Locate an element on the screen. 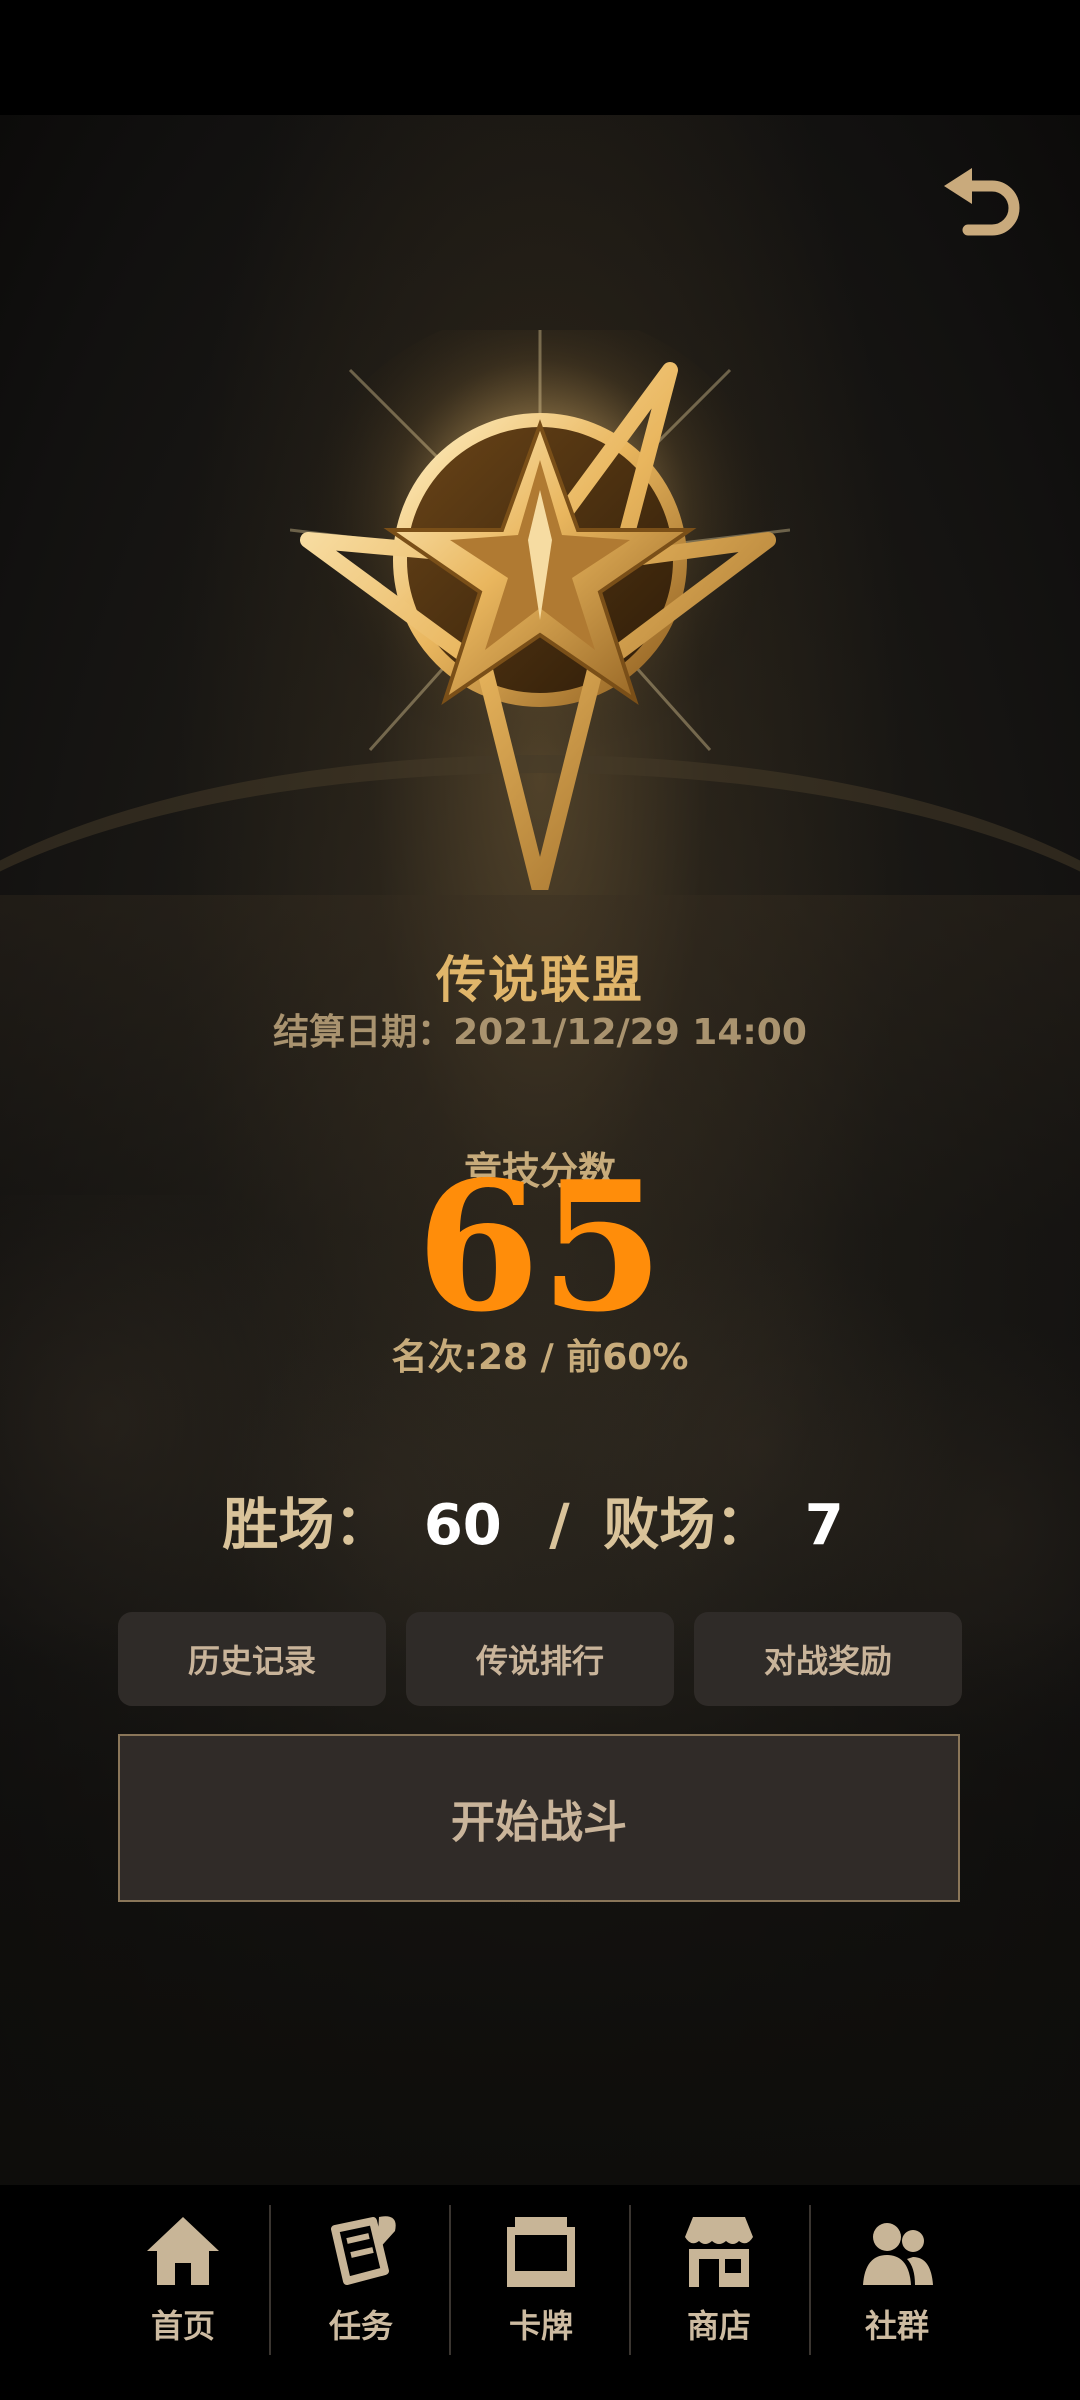 Image resolution: width=1080 pixels, height=2400 pixels. quest-scroll-icon is located at coordinates (363, 2250).